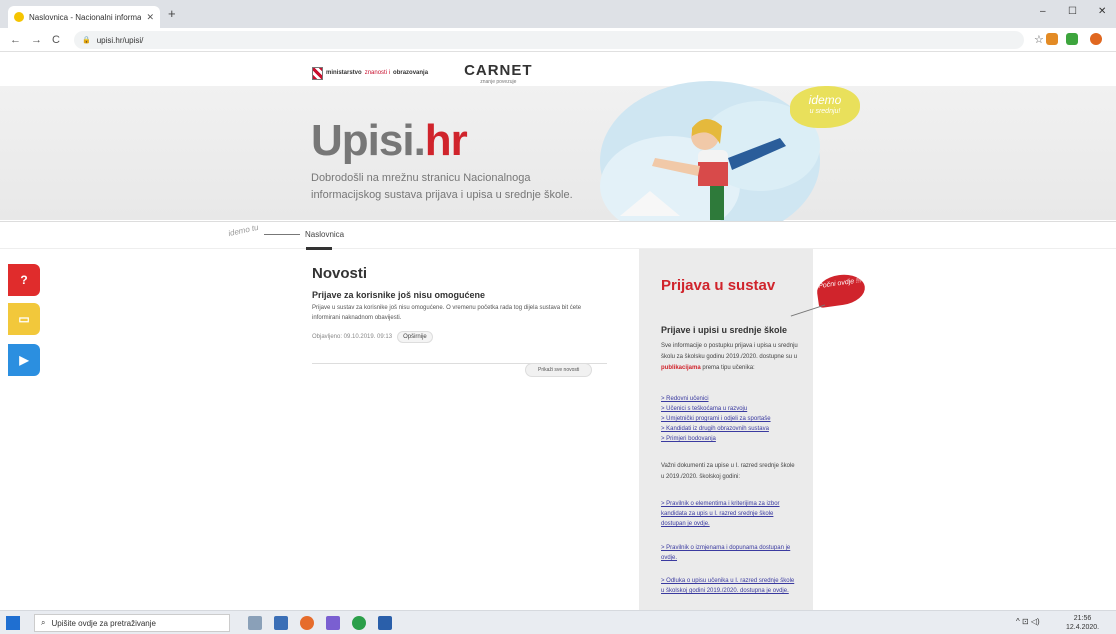 This screenshot has height=634, width=1116. What do you see at coordinates (172, 13) in the screenshot?
I see `new-tab-button: +` at bounding box center [172, 13].